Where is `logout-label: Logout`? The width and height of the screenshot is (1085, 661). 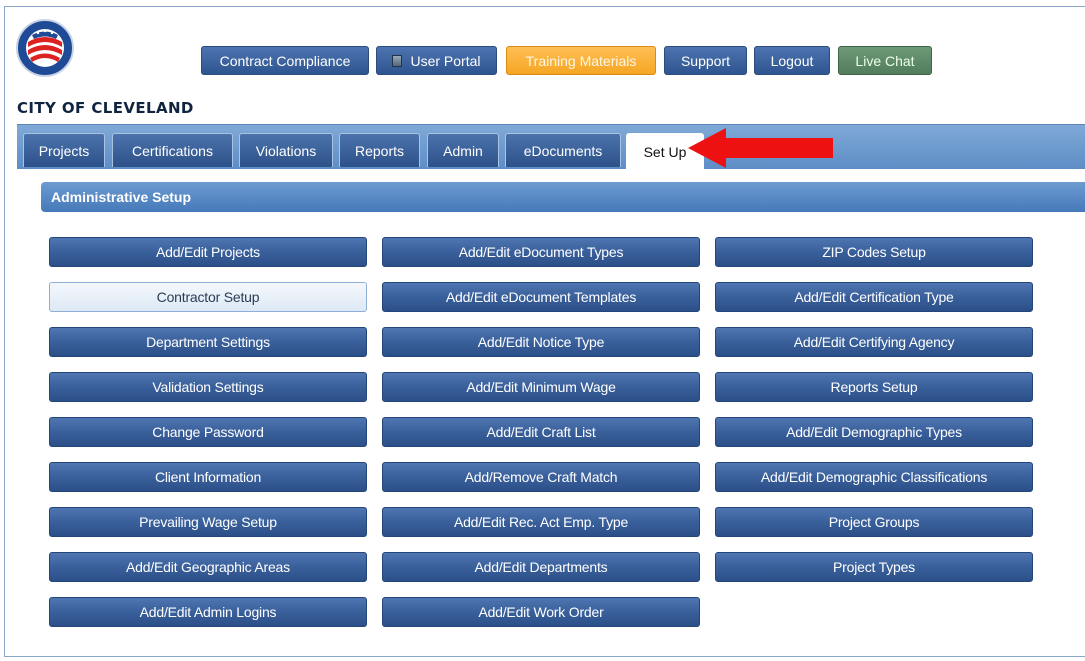
logout-label: Logout is located at coordinates (792, 60).